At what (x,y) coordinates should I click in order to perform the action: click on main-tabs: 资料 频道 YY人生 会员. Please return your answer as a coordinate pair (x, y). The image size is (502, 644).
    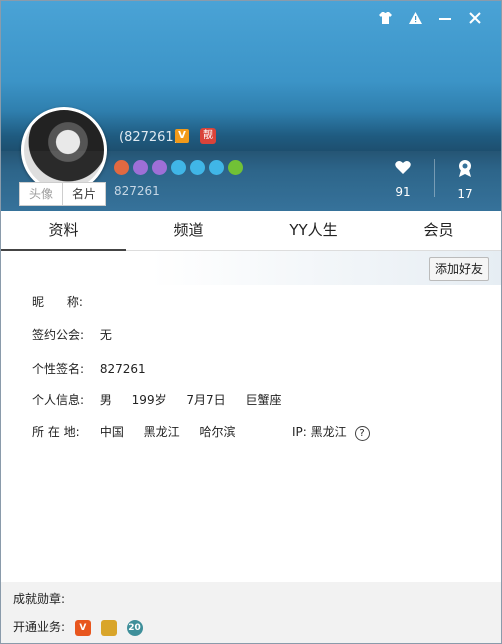
    Looking at the image, I should click on (251, 231).